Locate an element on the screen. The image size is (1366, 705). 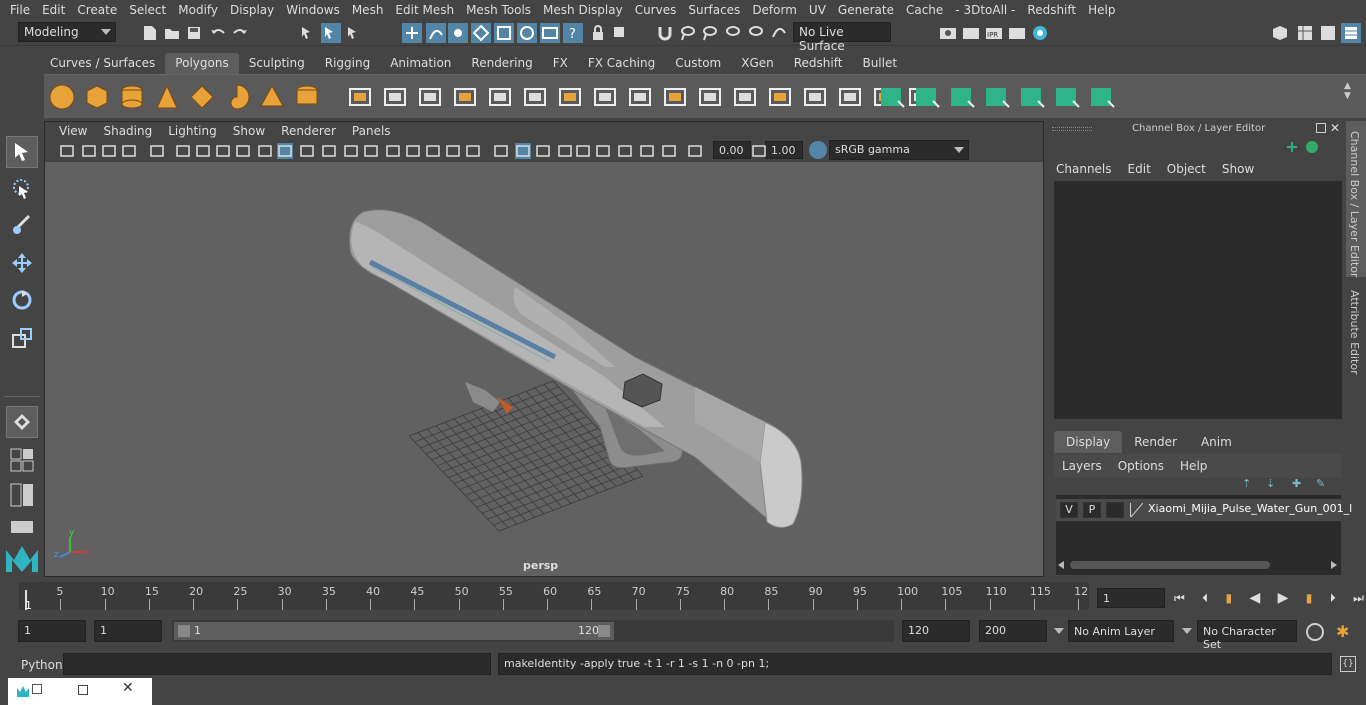
xray-joint-icon is located at coordinates (543, 151).